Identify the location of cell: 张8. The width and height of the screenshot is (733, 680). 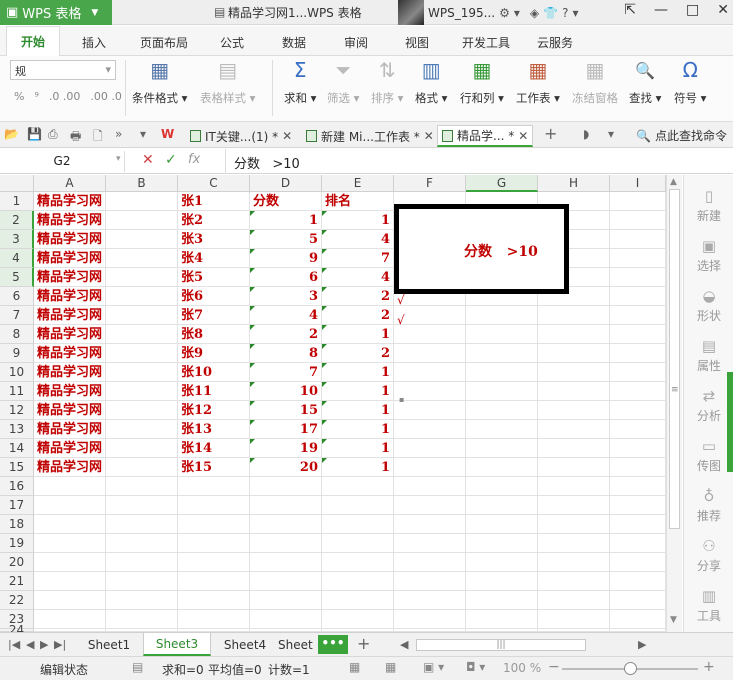
(214, 334).